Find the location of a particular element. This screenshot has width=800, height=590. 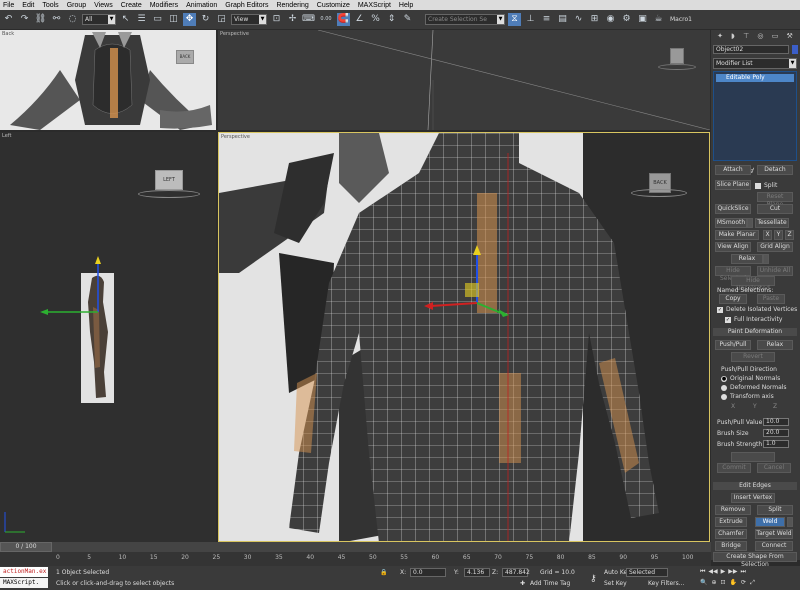

mirror-icon: ⧖ is located at coordinates (514, 19).